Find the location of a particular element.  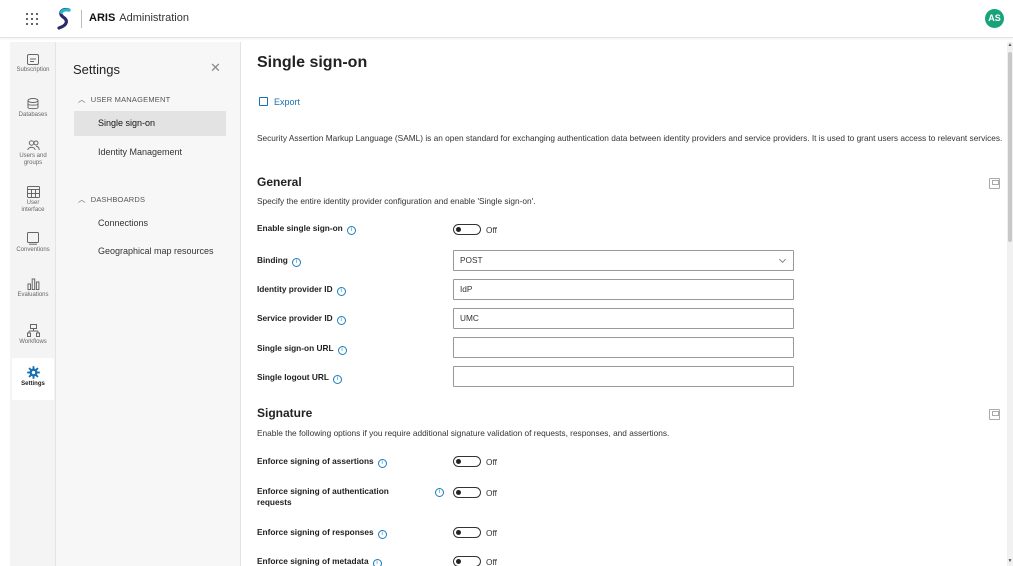

label-text: Single logout URL is located at coordinates (293, 377).